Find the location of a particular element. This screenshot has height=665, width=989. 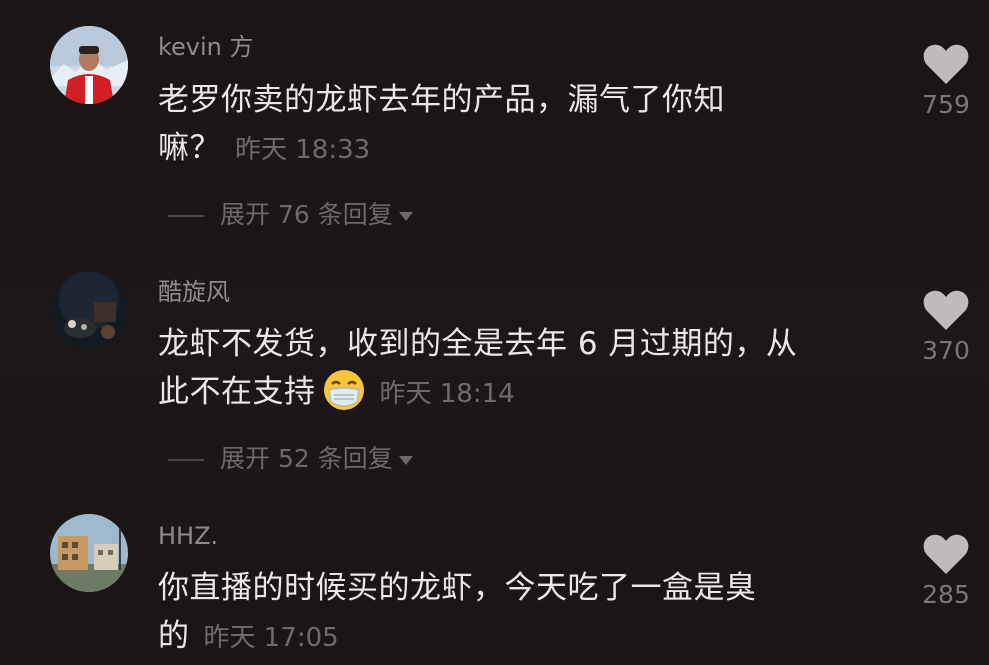

comment-text-tail: 此不在支持 is located at coordinates (237, 392).